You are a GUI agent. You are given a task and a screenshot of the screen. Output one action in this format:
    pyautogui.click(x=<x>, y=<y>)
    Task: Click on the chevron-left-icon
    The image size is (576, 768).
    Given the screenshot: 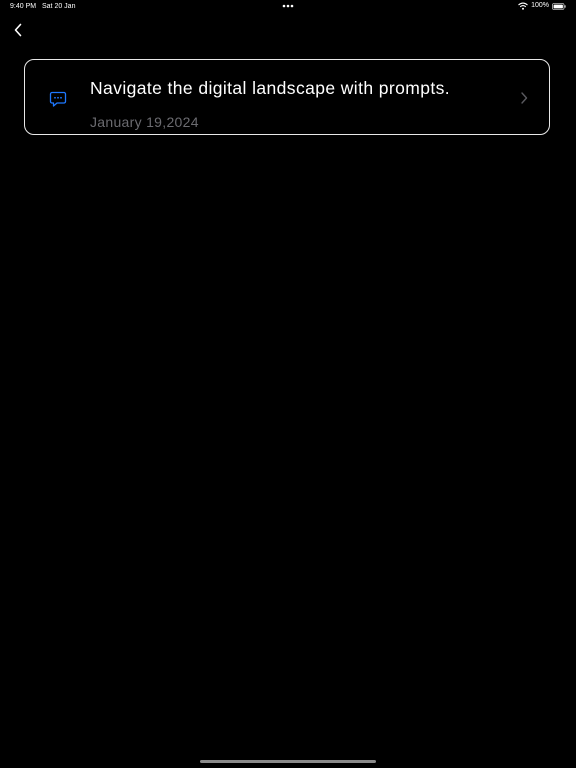 What is the action you would take?
    pyautogui.click(x=18, y=30)
    